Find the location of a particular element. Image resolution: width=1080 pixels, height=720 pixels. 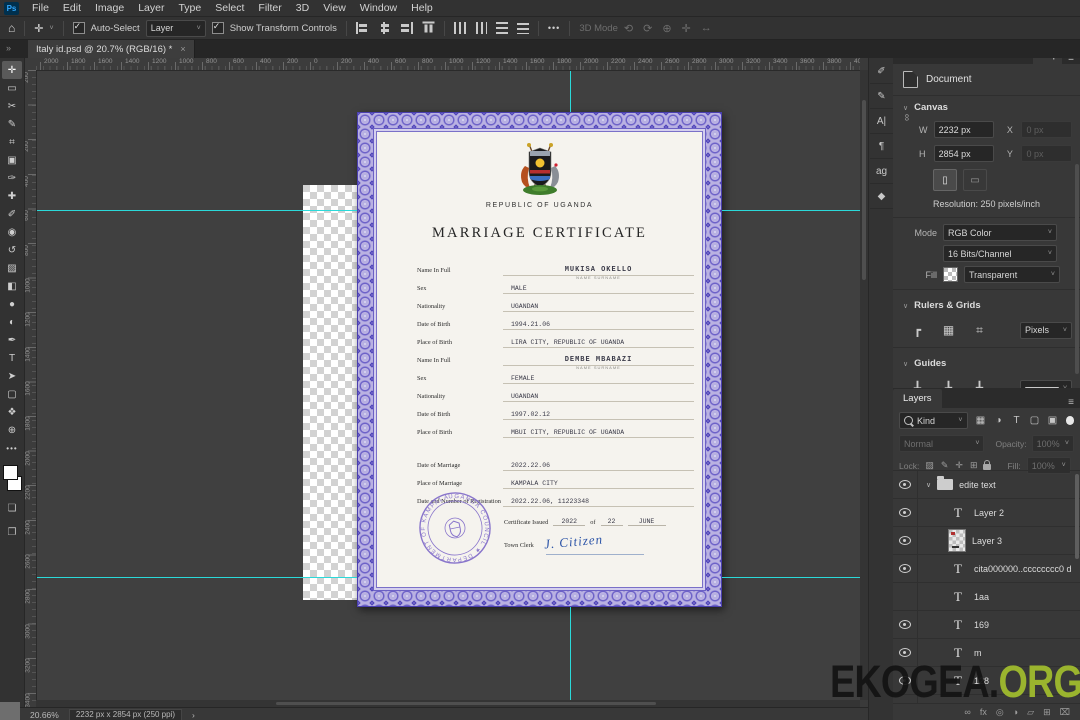

layer-row: ∨ T 1aa is located at coordinates (986, 597).